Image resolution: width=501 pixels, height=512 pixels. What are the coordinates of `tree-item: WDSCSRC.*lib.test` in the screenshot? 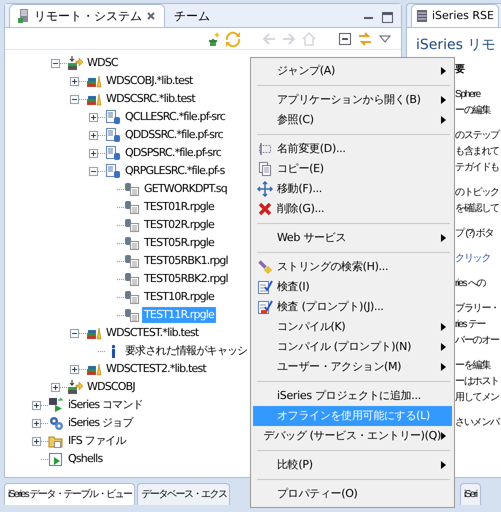 It's located at (150, 99).